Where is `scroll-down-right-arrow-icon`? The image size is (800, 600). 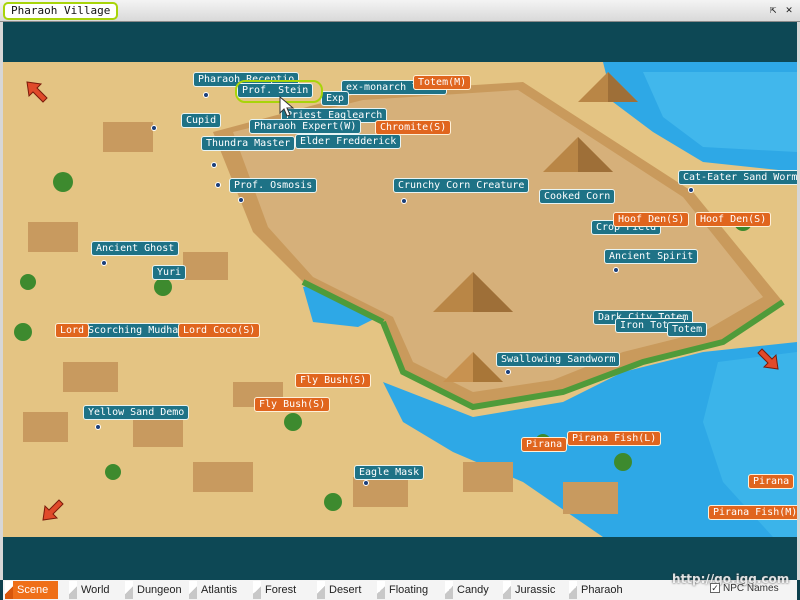
scroll-down-right-arrow-icon is located at coordinates (768, 359).